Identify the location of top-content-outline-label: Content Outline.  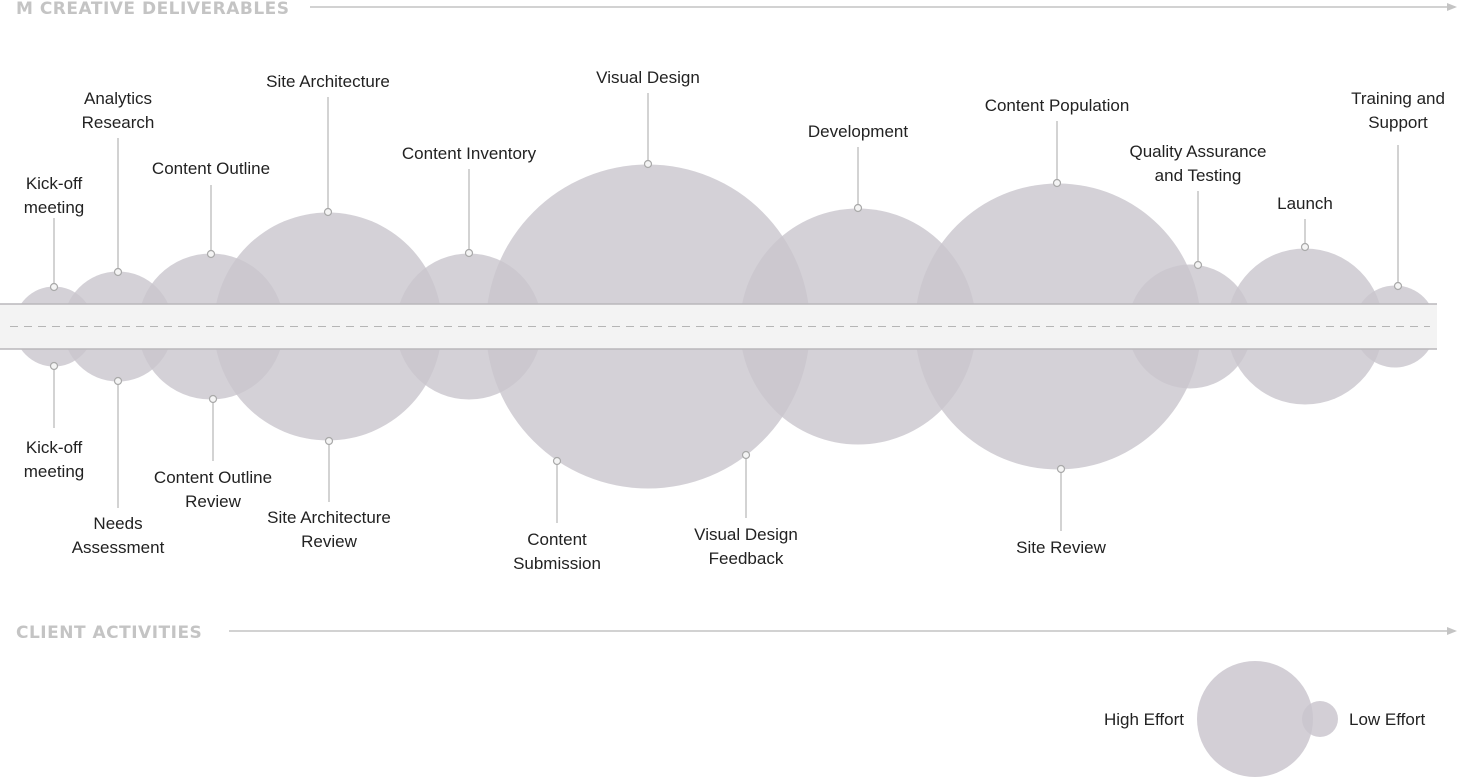
(211, 168).